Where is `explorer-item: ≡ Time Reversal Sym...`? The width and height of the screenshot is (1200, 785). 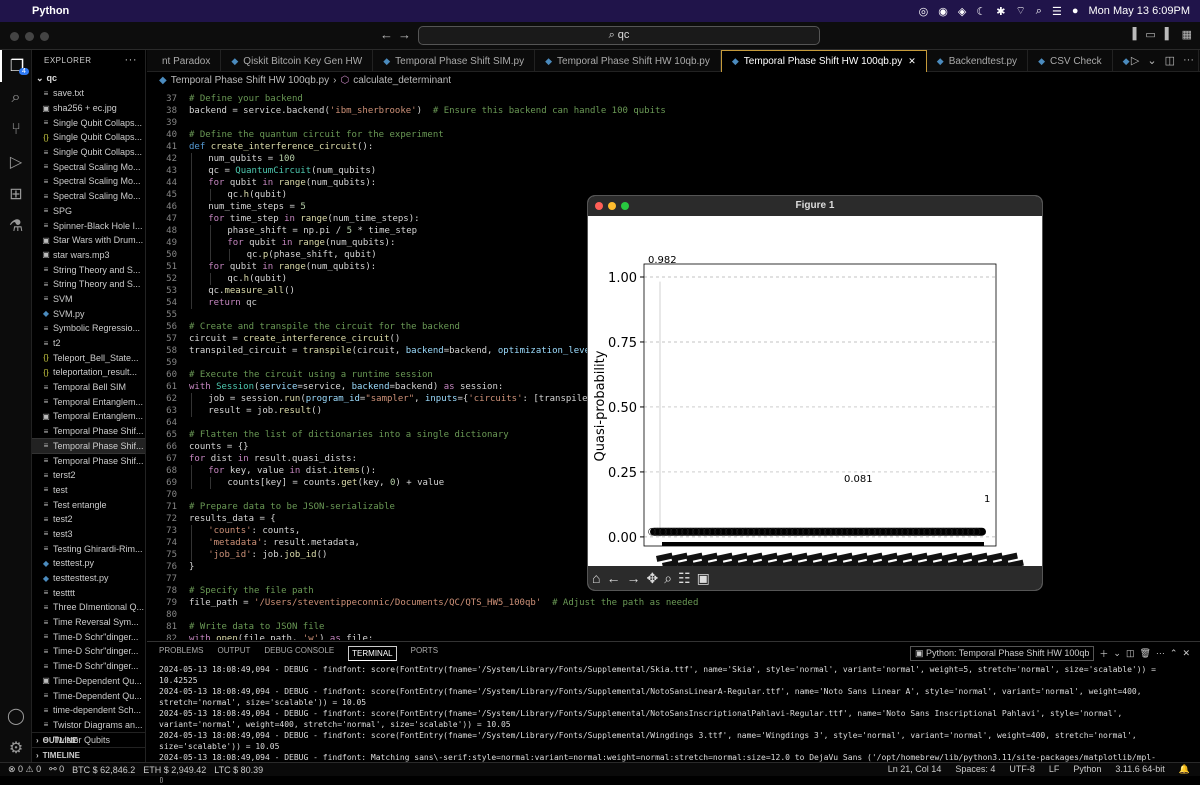 explorer-item: ≡ Time Reversal Sym... is located at coordinates (88, 622).